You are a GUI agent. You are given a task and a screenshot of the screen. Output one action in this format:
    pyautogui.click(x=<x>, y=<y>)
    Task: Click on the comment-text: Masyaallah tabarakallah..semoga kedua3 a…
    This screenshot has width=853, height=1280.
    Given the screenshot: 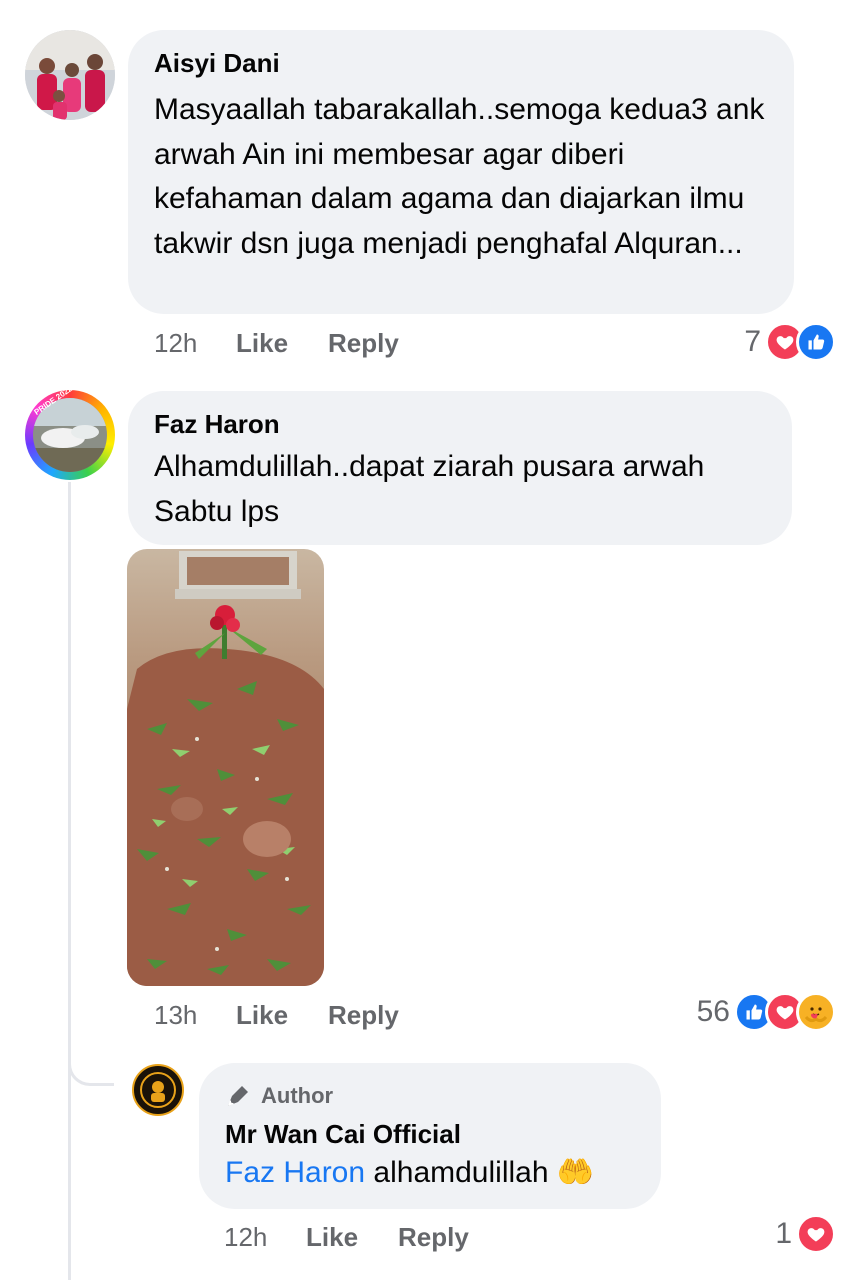 What is the action you would take?
    pyautogui.click(x=459, y=176)
    